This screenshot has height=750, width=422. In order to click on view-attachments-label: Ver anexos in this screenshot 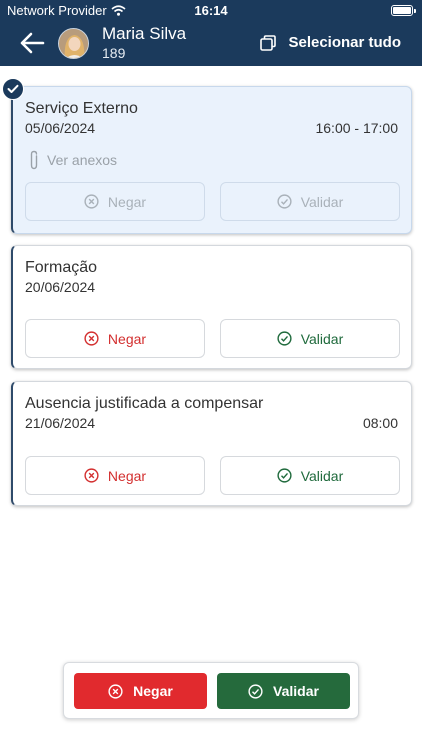, I will do `click(82, 160)`.